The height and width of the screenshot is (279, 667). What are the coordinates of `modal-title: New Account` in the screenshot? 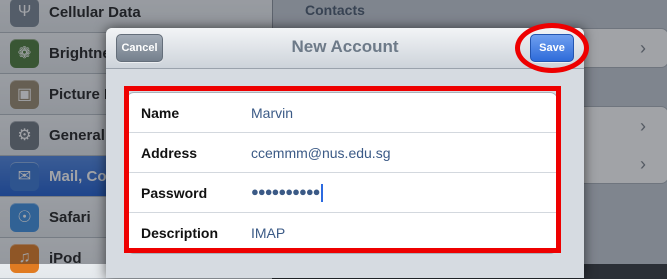 It's located at (345, 46).